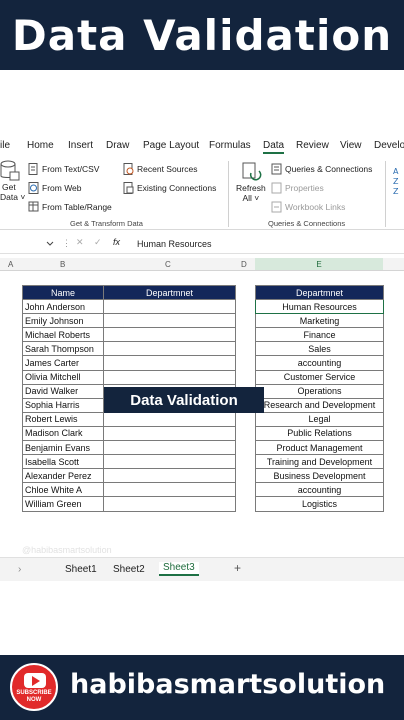 The width and height of the screenshot is (404, 720). Describe the element at coordinates (319, 391) in the screenshot. I see `table-cell: Operations` at that location.